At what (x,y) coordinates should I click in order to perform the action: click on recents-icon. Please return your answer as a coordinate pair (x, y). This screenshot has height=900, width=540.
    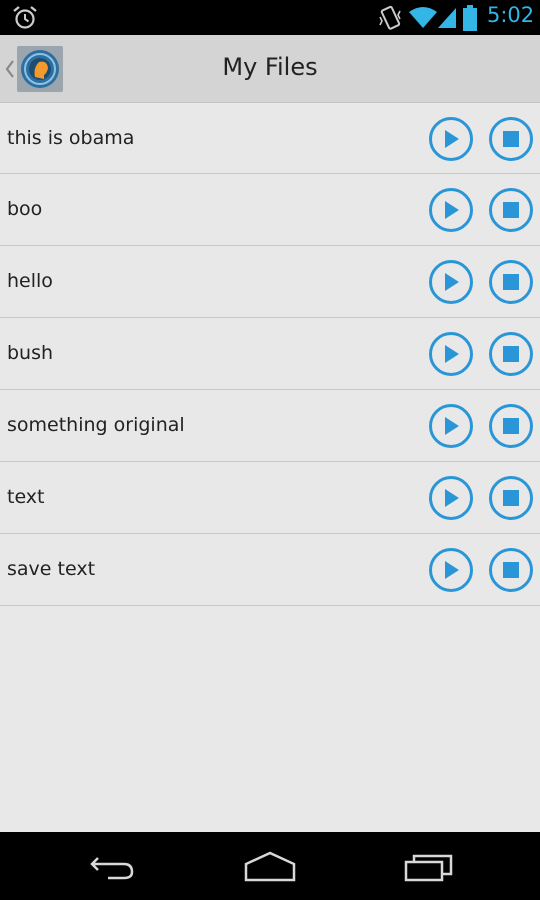
    Looking at the image, I should click on (429, 866).